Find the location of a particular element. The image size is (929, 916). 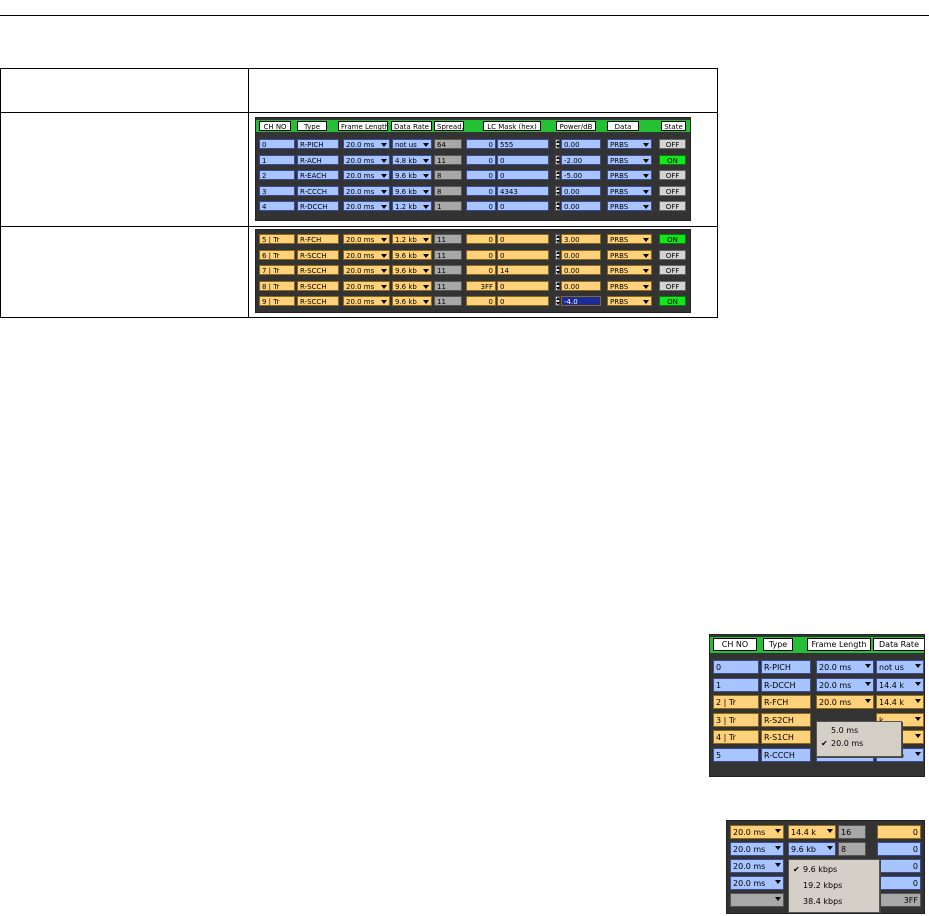

lc-mask-low-field: 555 is located at coordinates (523, 144).